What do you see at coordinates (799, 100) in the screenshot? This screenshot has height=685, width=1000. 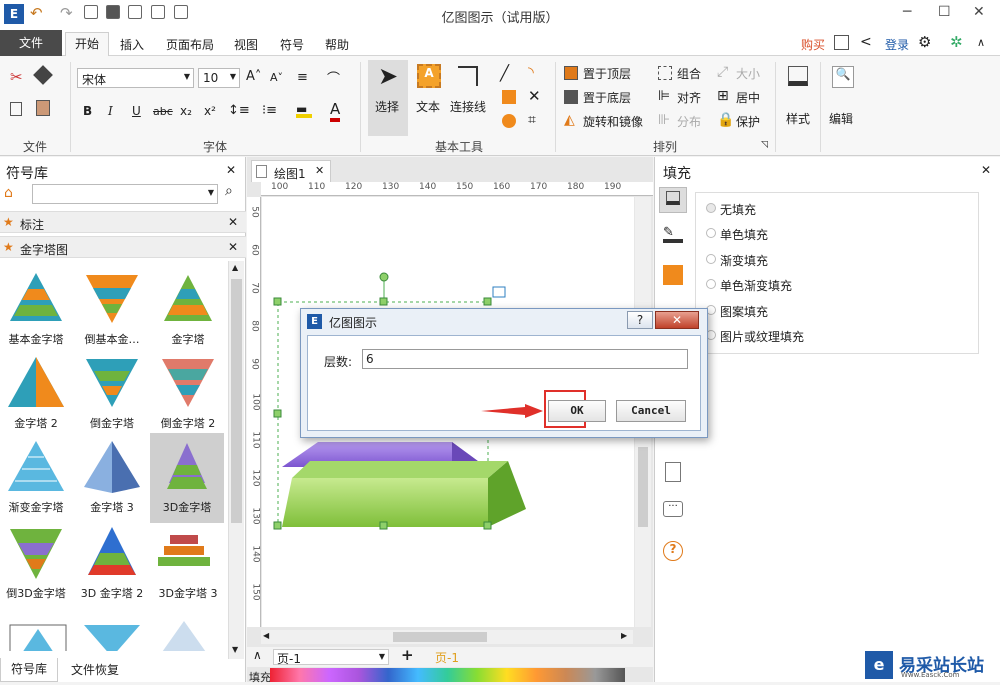 I see `style-button: 样式` at bounding box center [799, 100].